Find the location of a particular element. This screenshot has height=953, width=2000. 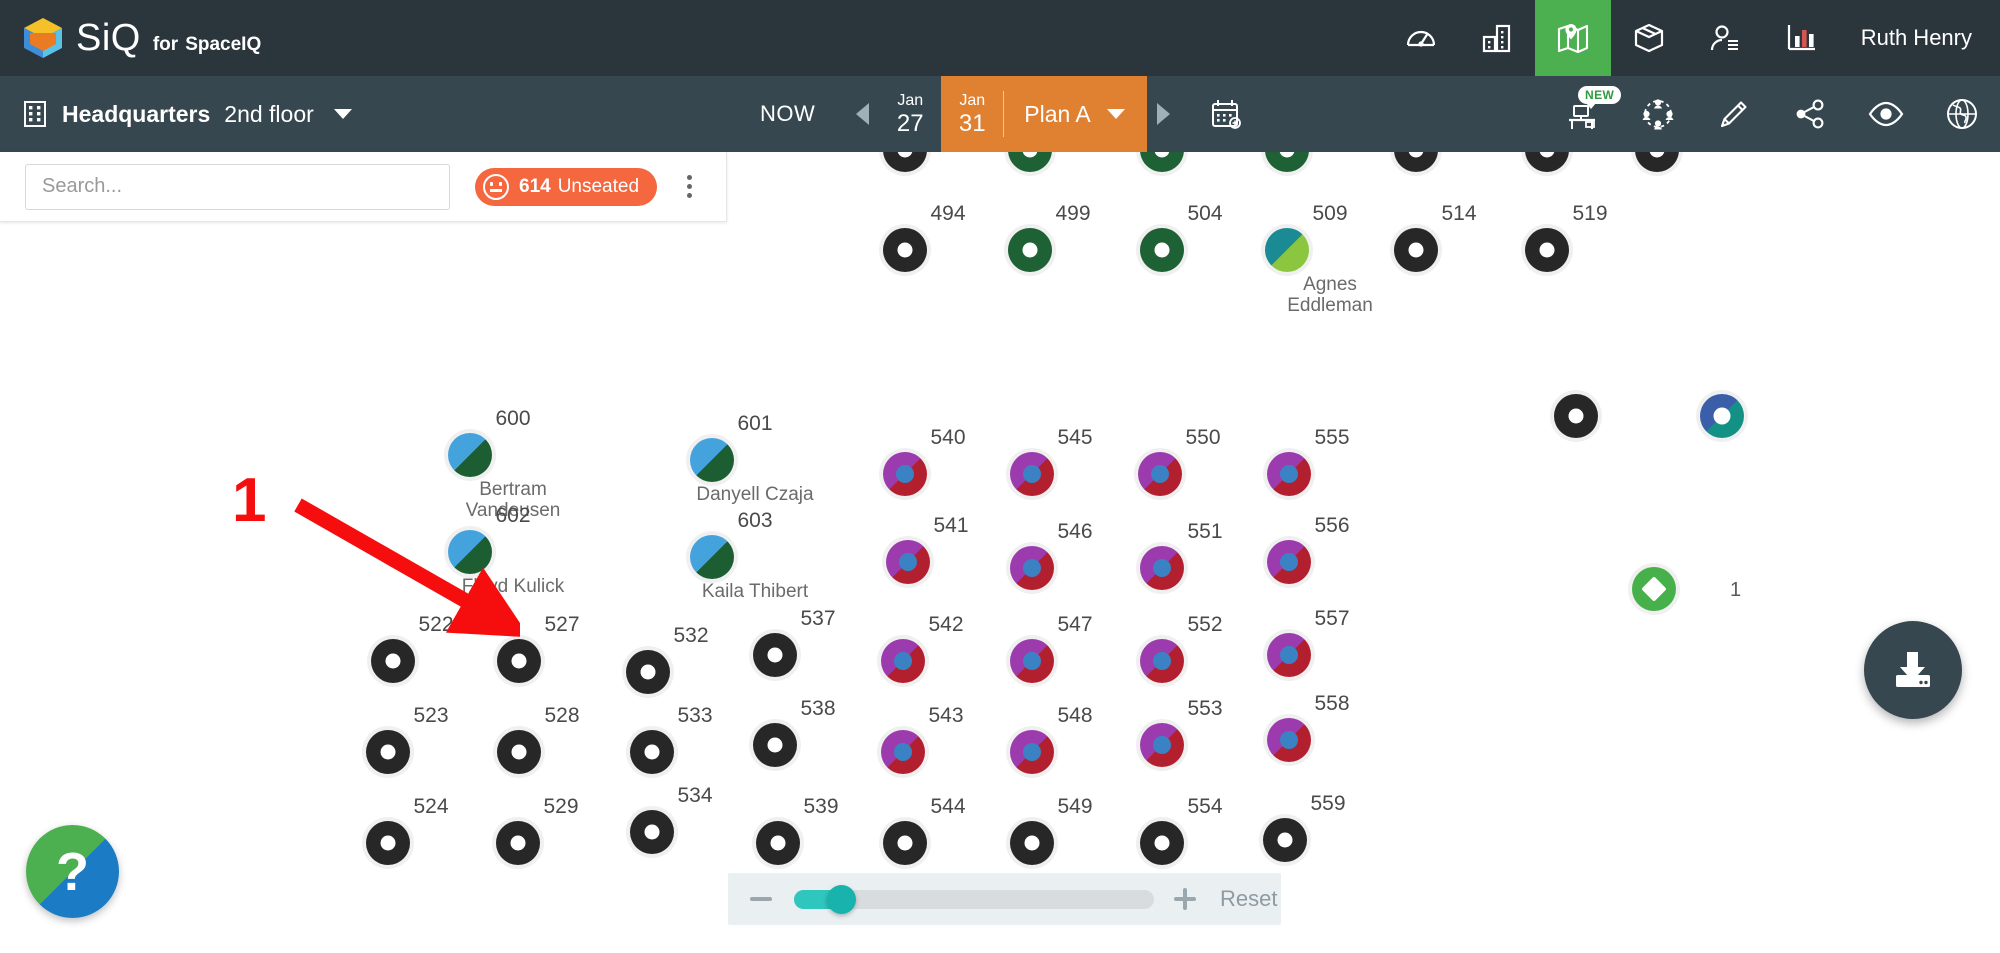

download-floorplan-button is located at coordinates (1913, 670).